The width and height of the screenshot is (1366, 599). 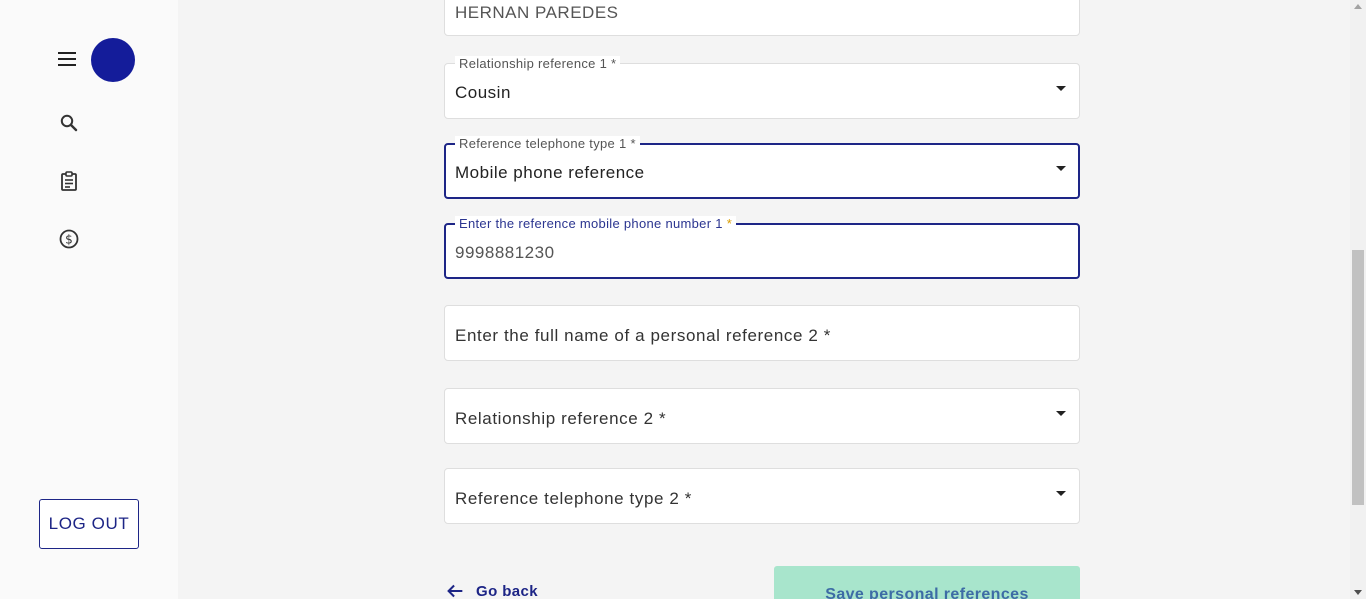 I want to click on full-name-reference-1-field: HERNAN PAREDES, so click(x=762, y=18).